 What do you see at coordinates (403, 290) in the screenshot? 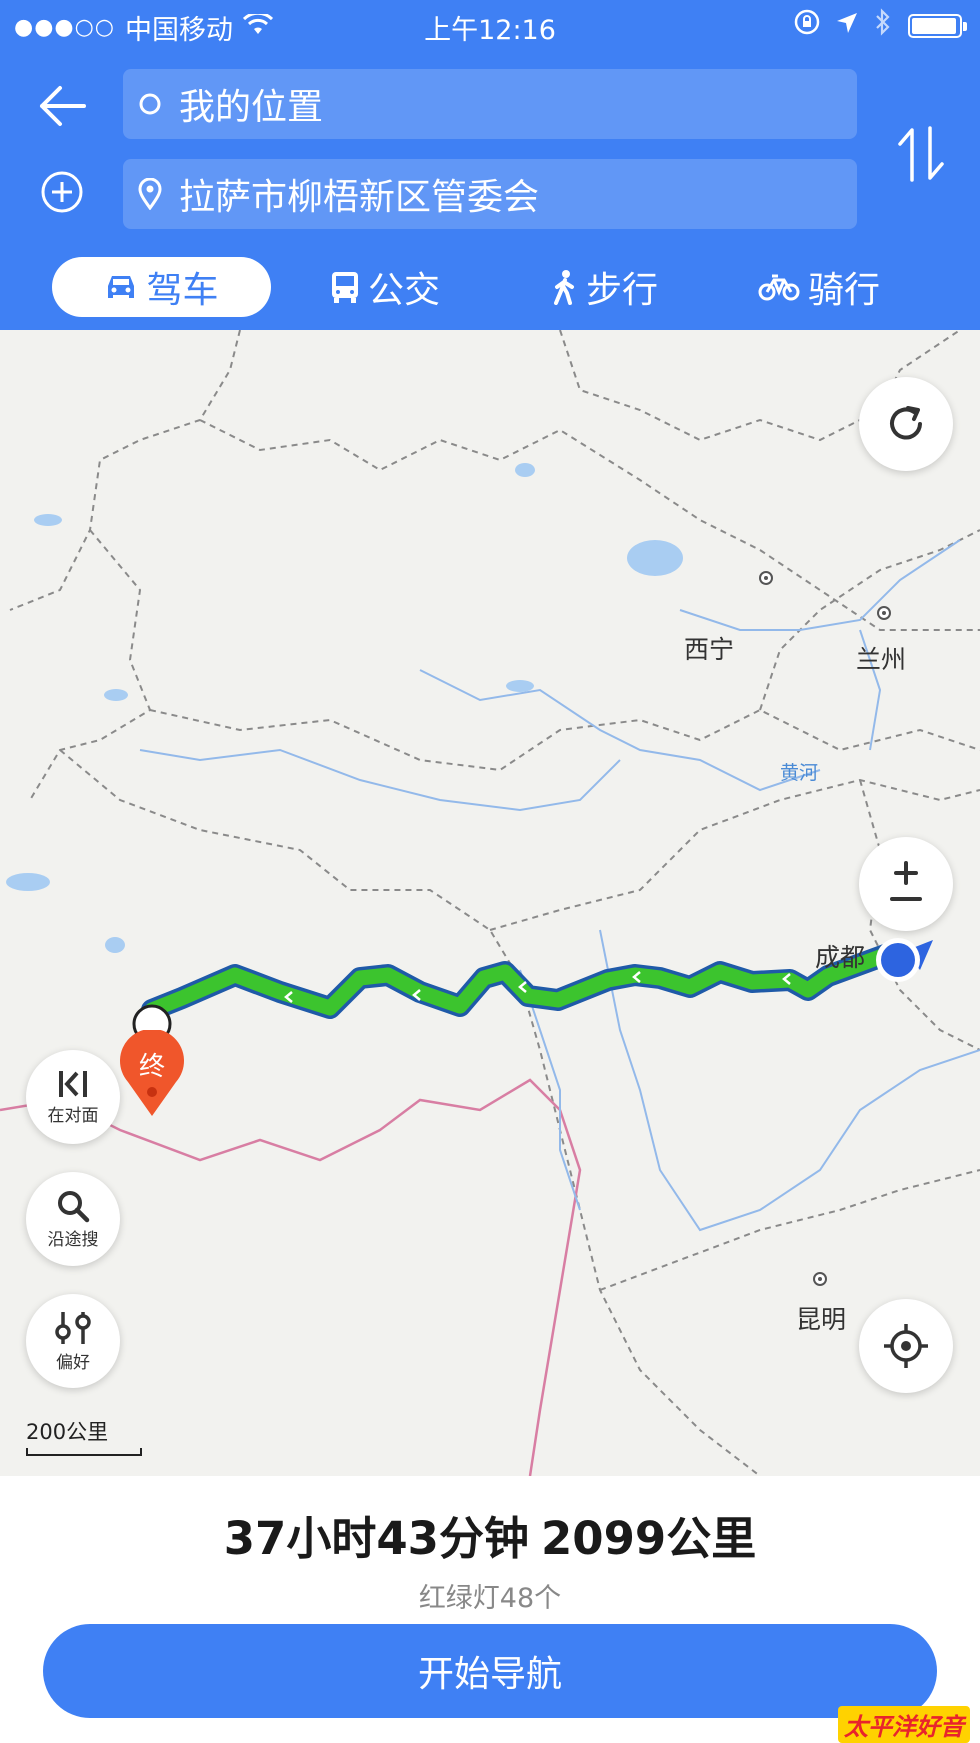
I see `tab-bus-label: 公交` at bounding box center [403, 290].